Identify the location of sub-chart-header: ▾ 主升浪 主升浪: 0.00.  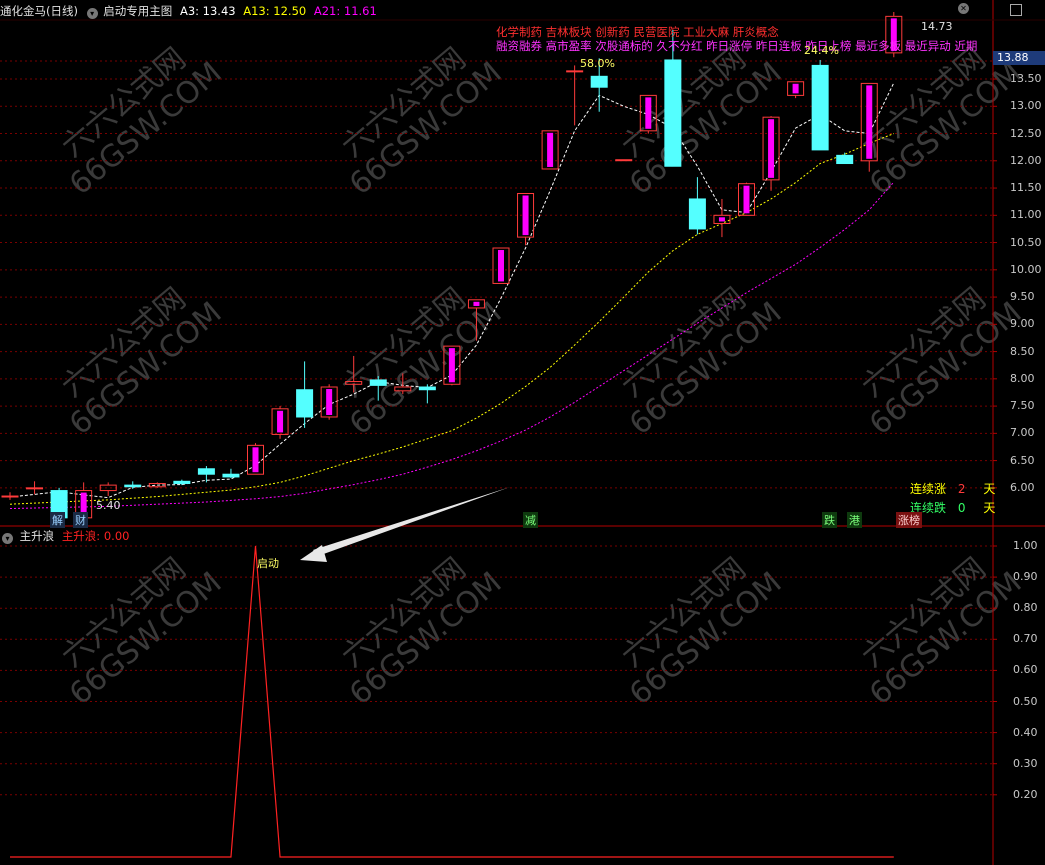
(64, 536).